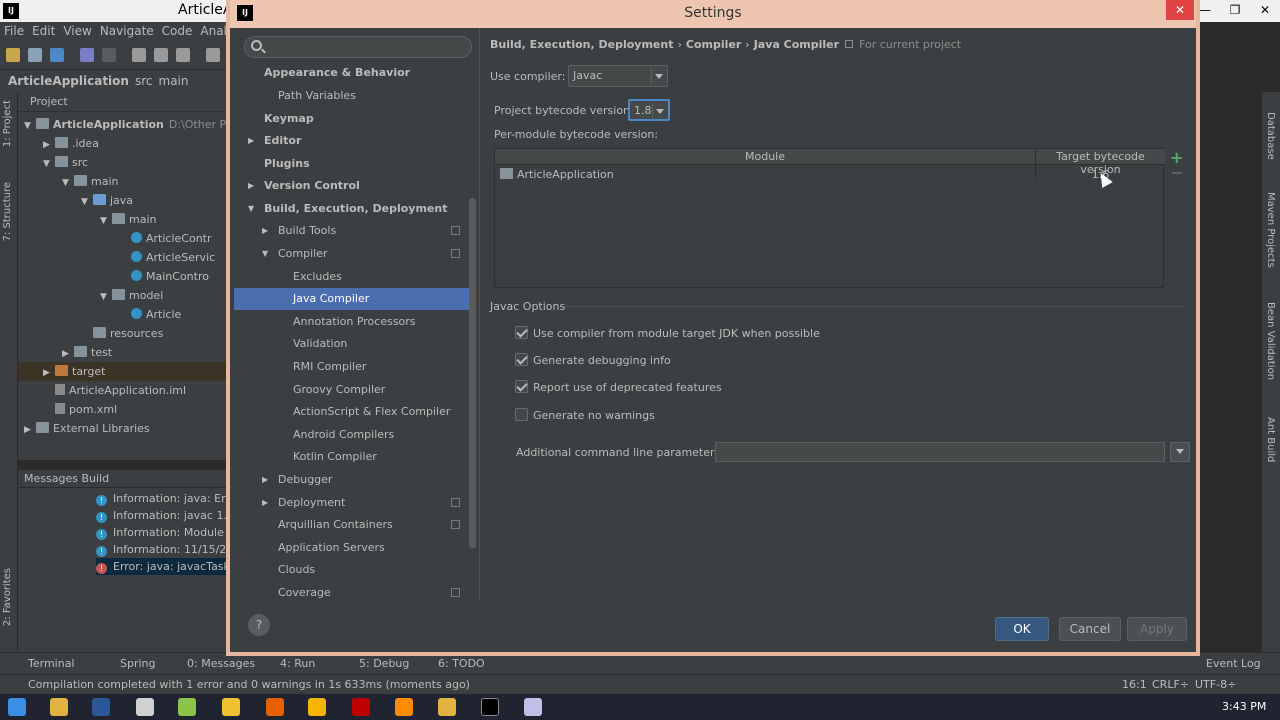 This screenshot has height=720, width=1280. What do you see at coordinates (461, 663) in the screenshot?
I see `tab-todo: 6: TODO` at bounding box center [461, 663].